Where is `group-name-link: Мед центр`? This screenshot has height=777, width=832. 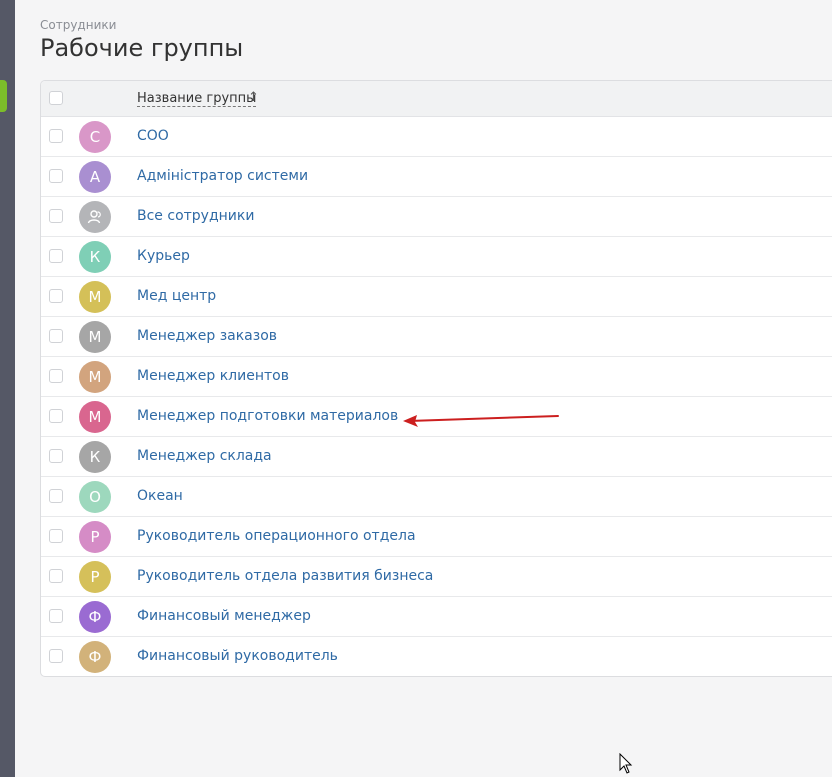
group-name-link: Мед центр is located at coordinates (176, 296).